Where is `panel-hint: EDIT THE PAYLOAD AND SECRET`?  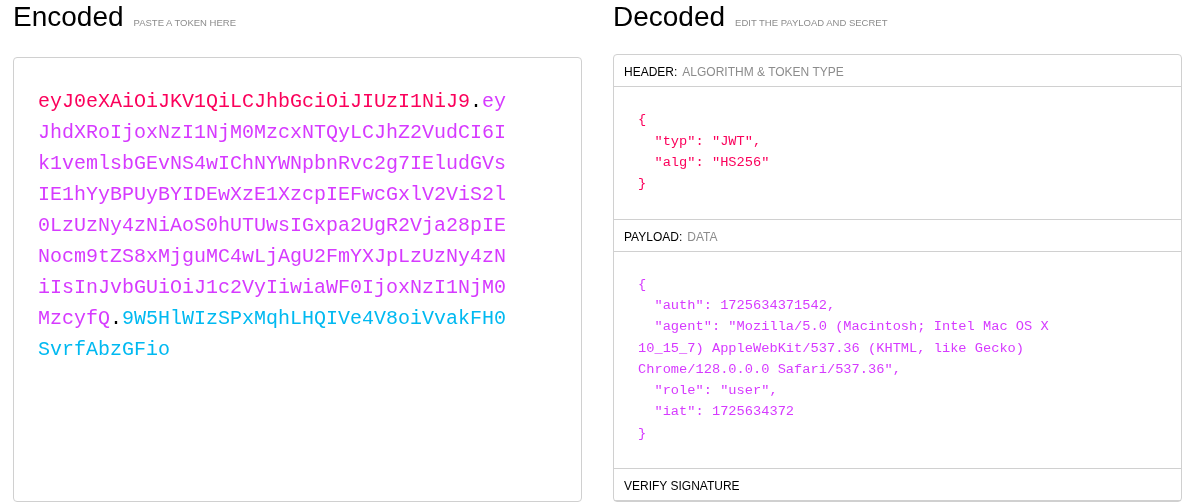 panel-hint: EDIT THE PAYLOAD AND SECRET is located at coordinates (811, 22).